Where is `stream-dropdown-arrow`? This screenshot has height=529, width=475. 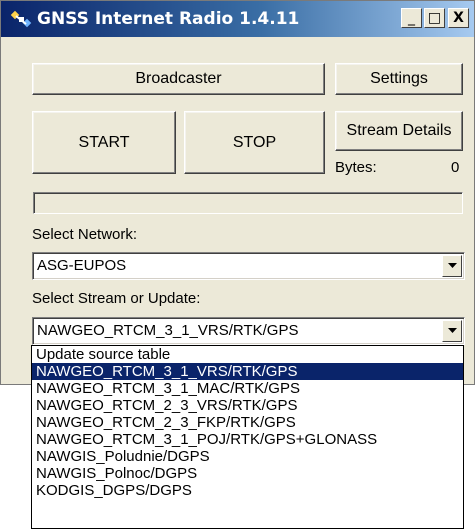
stream-dropdown-arrow is located at coordinates (452, 331).